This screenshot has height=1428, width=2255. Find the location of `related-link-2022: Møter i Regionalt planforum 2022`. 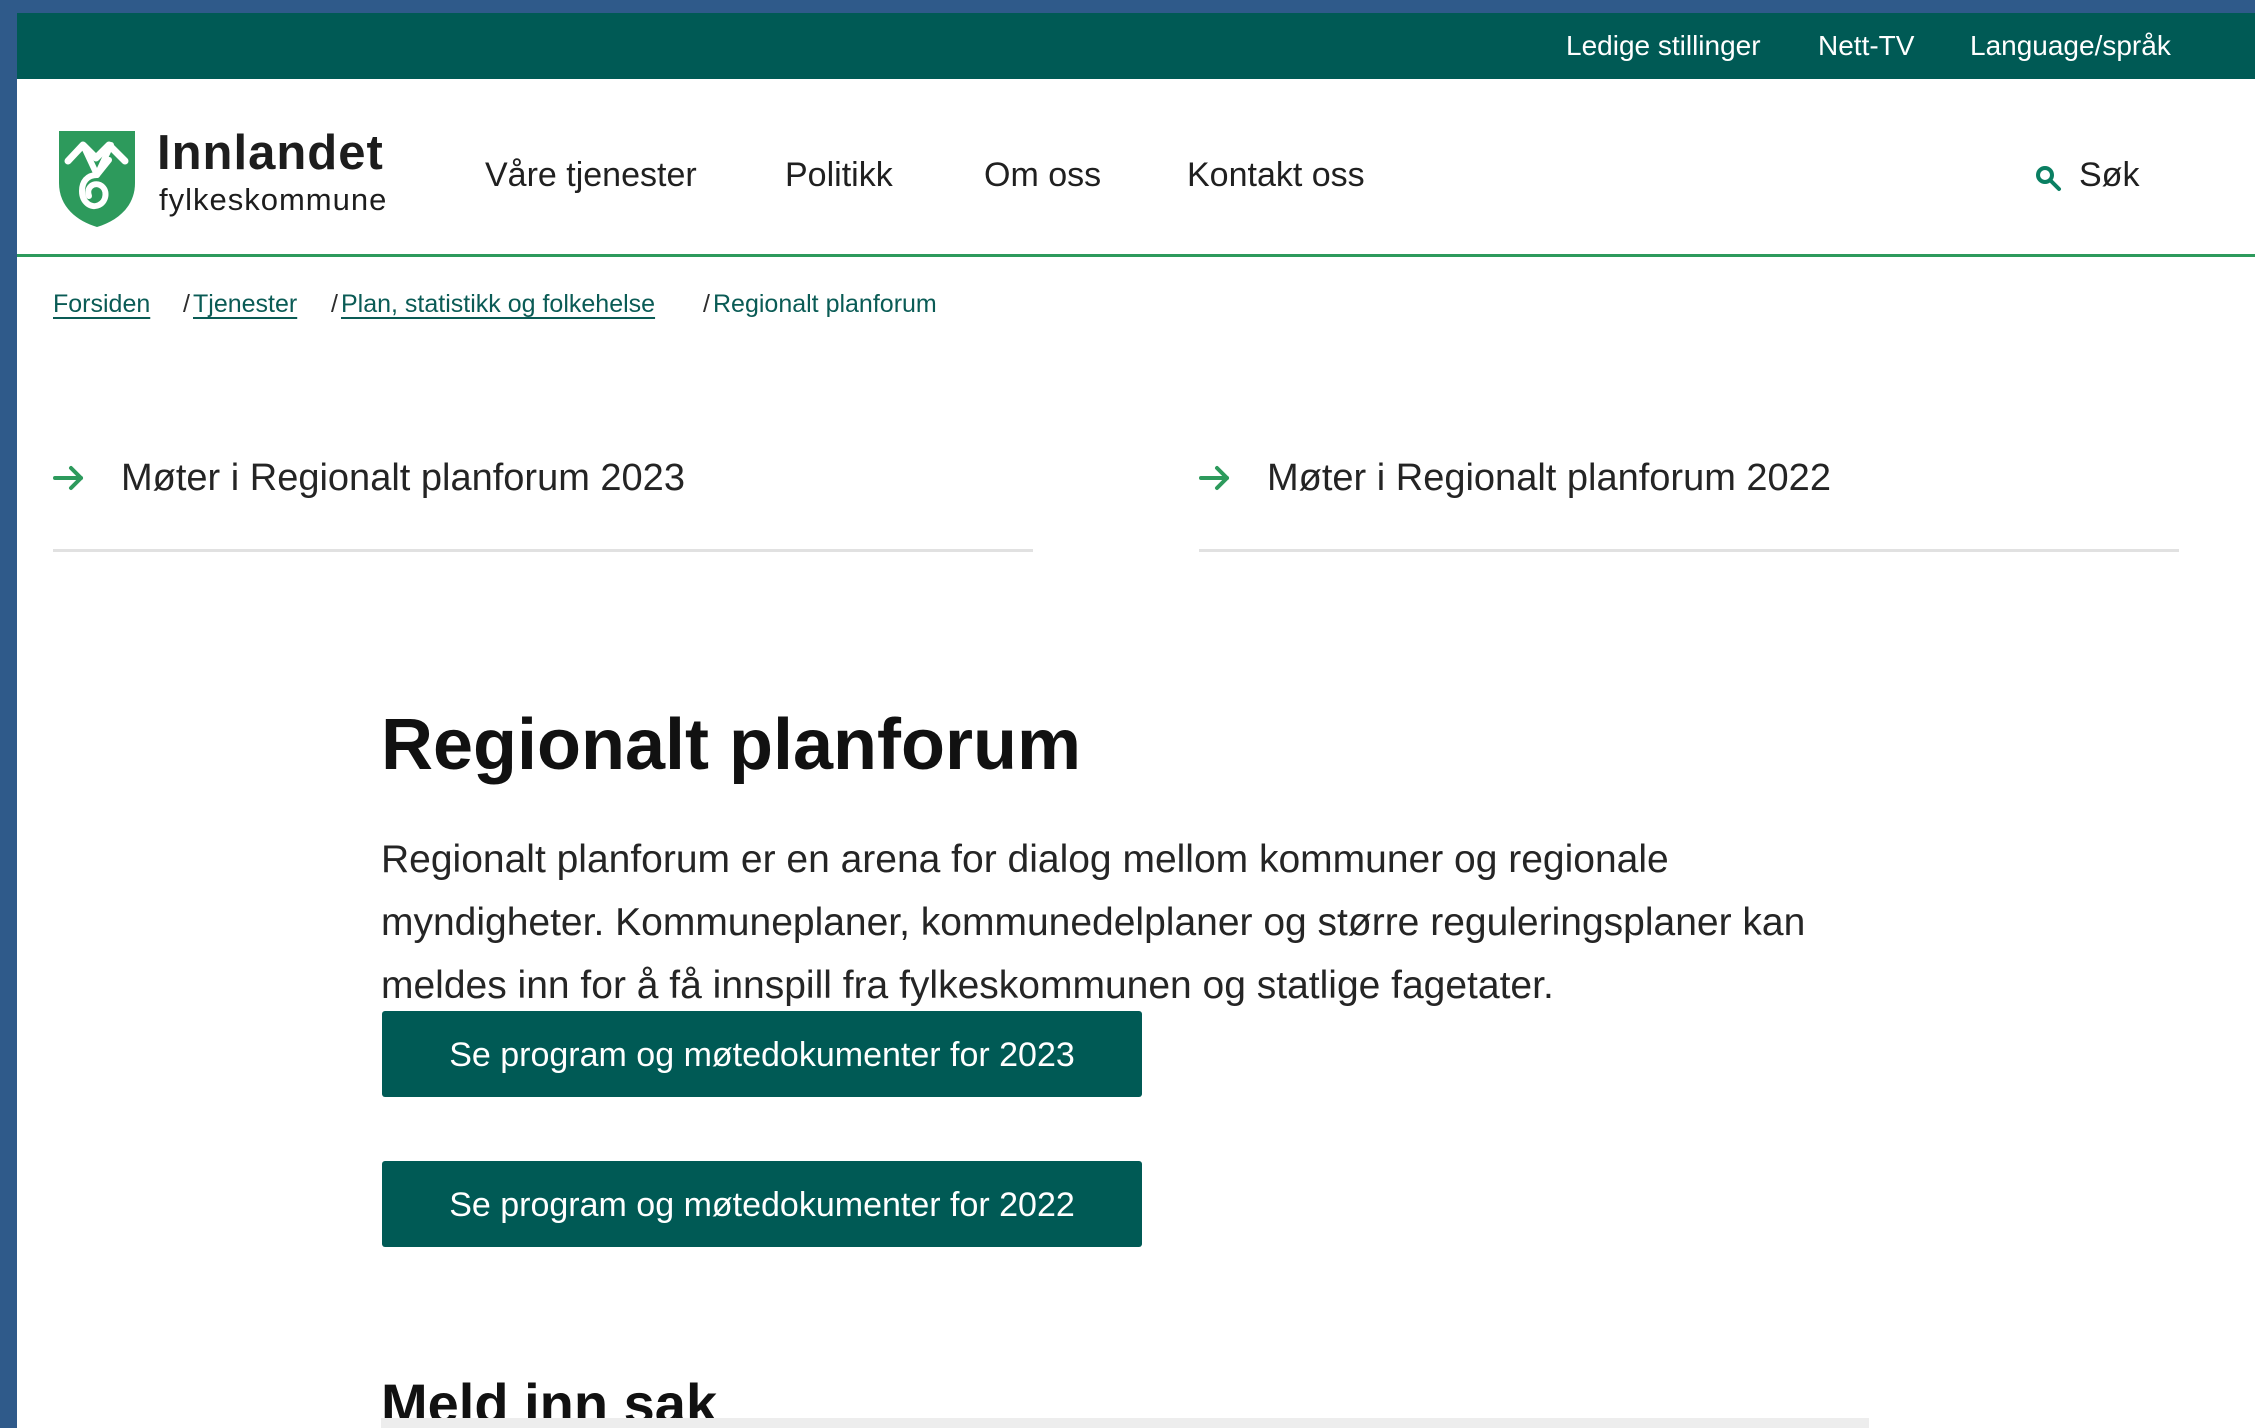

related-link-2022: Møter i Regionalt planforum 2022 is located at coordinates (1689, 497).